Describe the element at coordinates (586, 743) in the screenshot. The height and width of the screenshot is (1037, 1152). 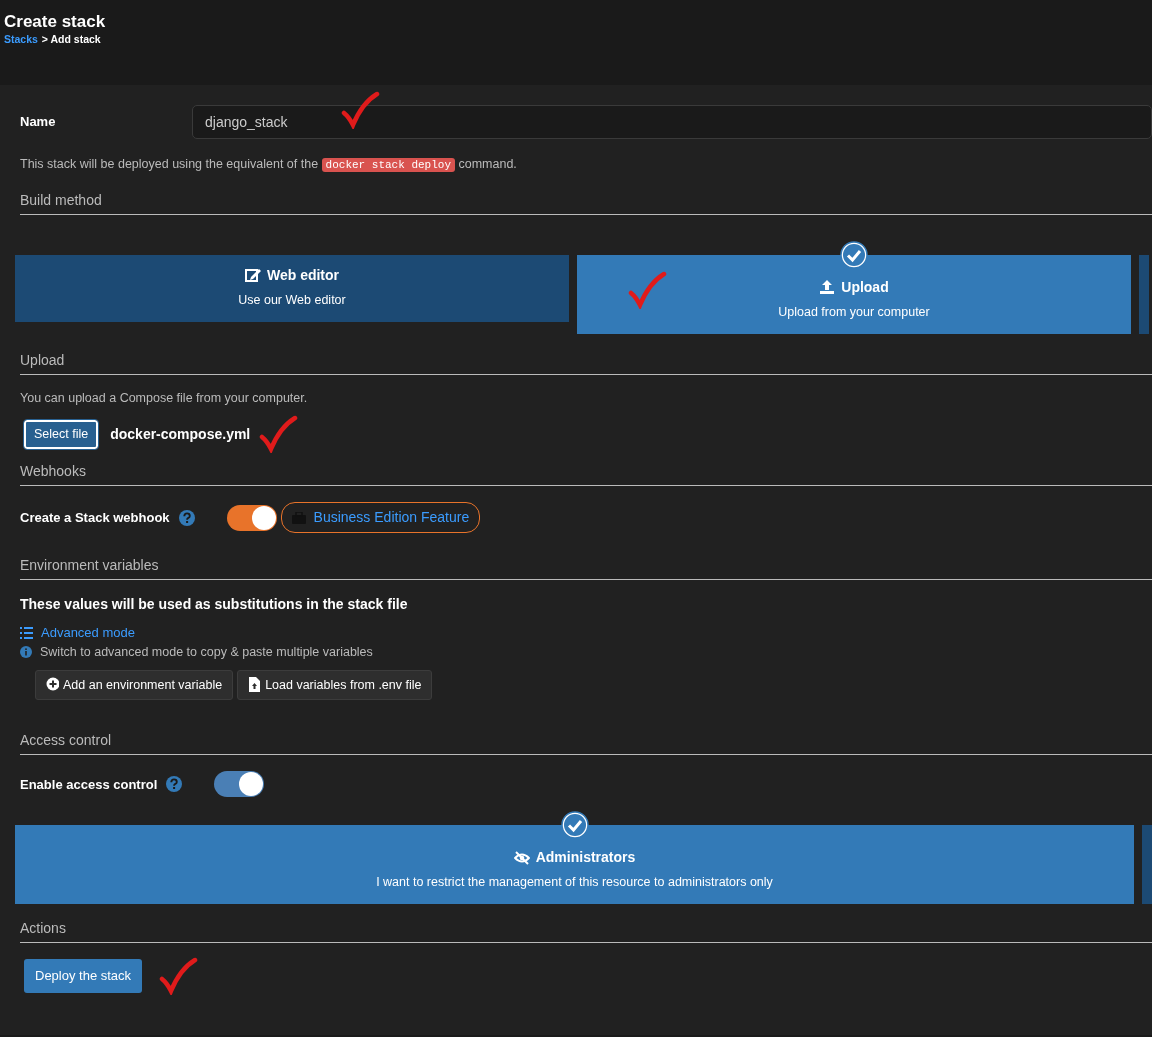
I see `section-heading: Access control` at that location.